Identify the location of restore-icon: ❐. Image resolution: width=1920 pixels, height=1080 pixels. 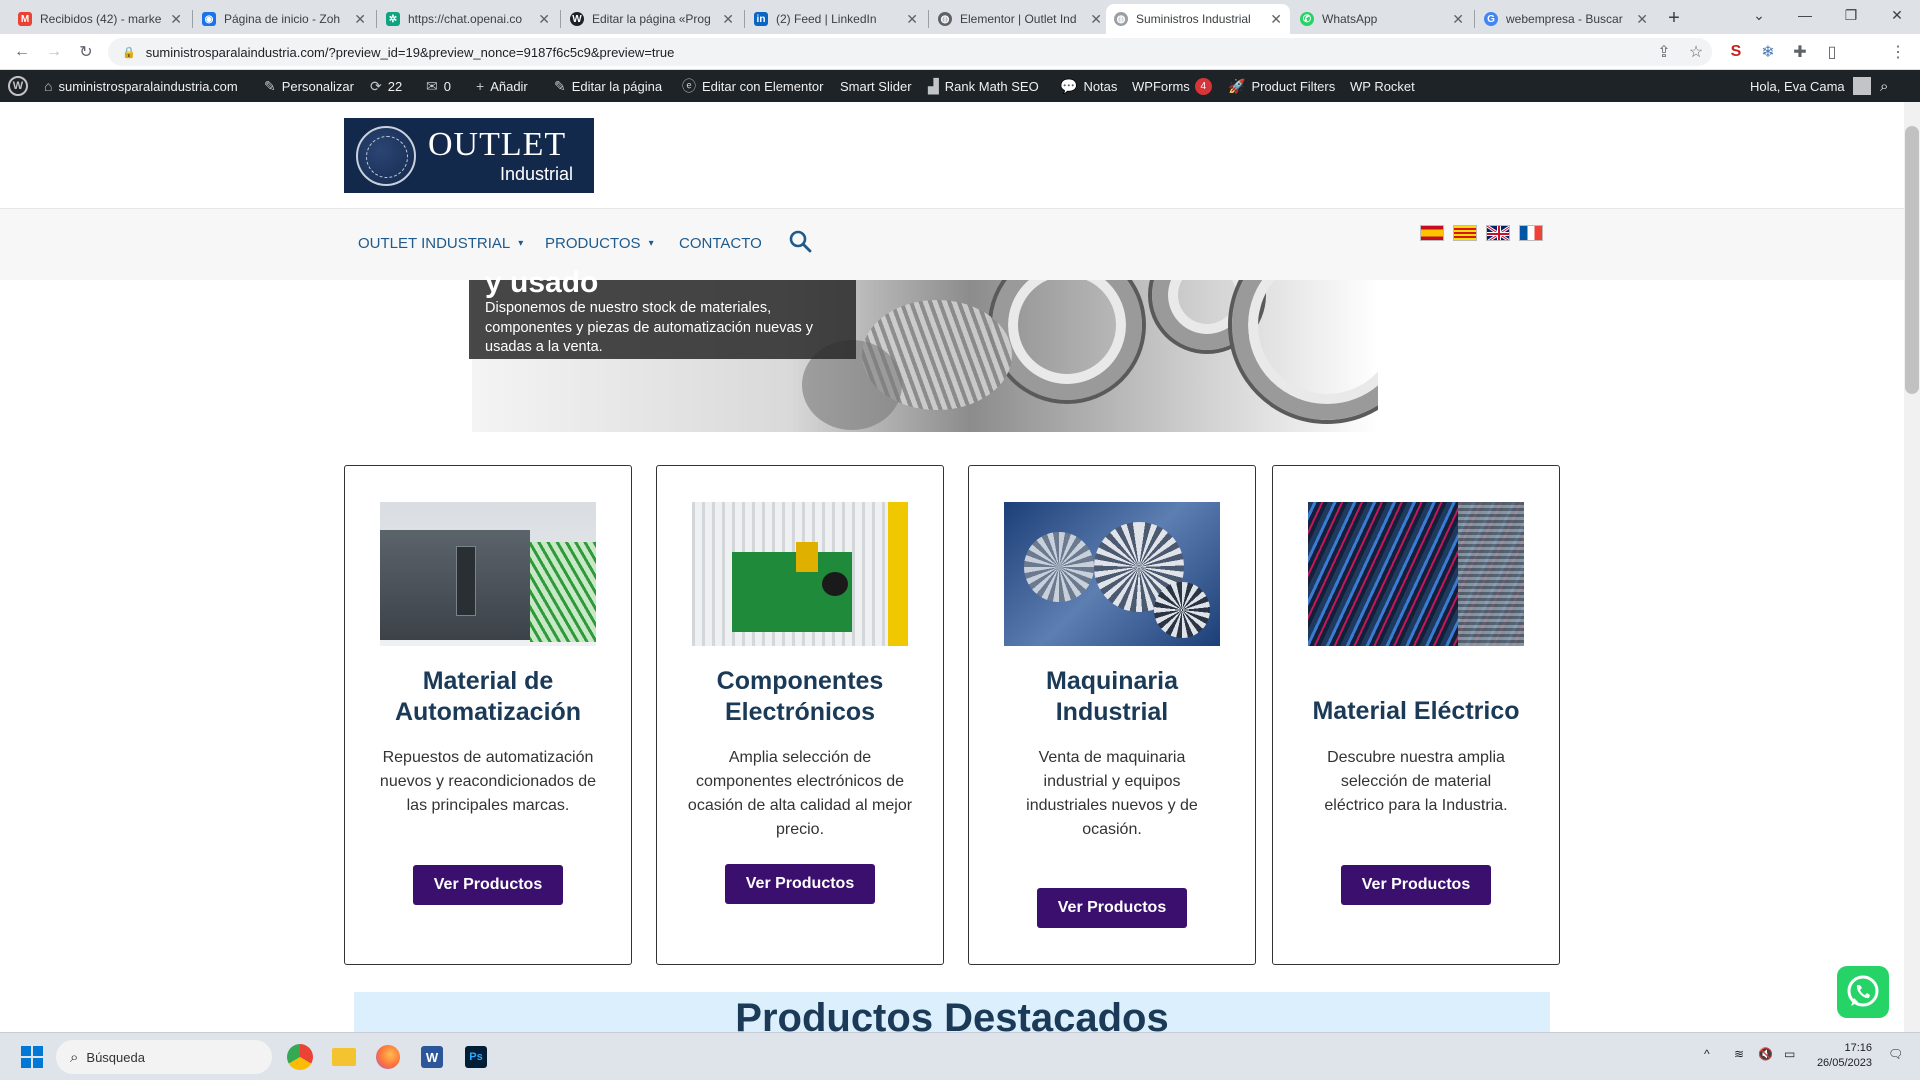
(1851, 15).